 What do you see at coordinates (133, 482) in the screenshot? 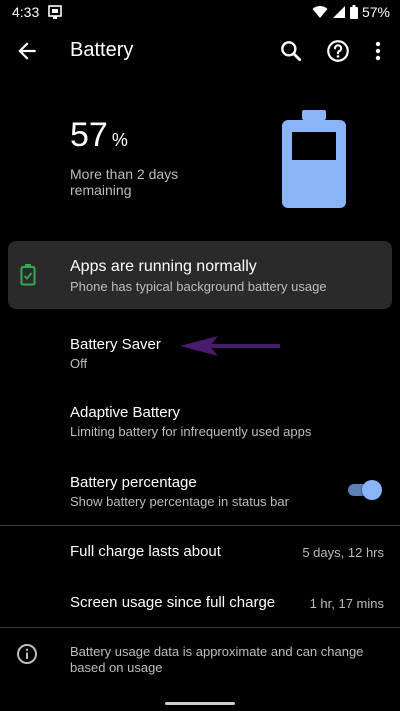
I see `battery-percentage-title: Battery percentage` at bounding box center [133, 482].